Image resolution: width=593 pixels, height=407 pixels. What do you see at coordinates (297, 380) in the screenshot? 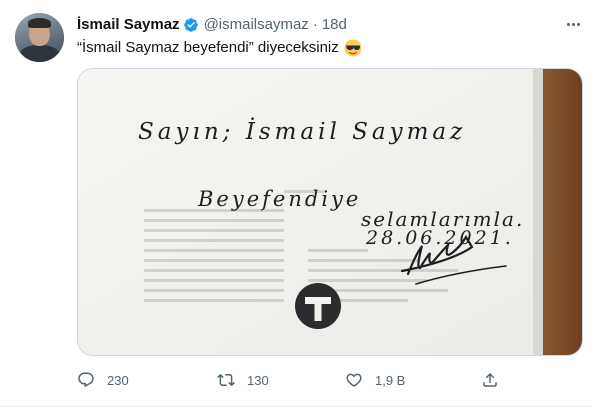
I see `tweet-actions: 230 130 1,9 B` at bounding box center [297, 380].